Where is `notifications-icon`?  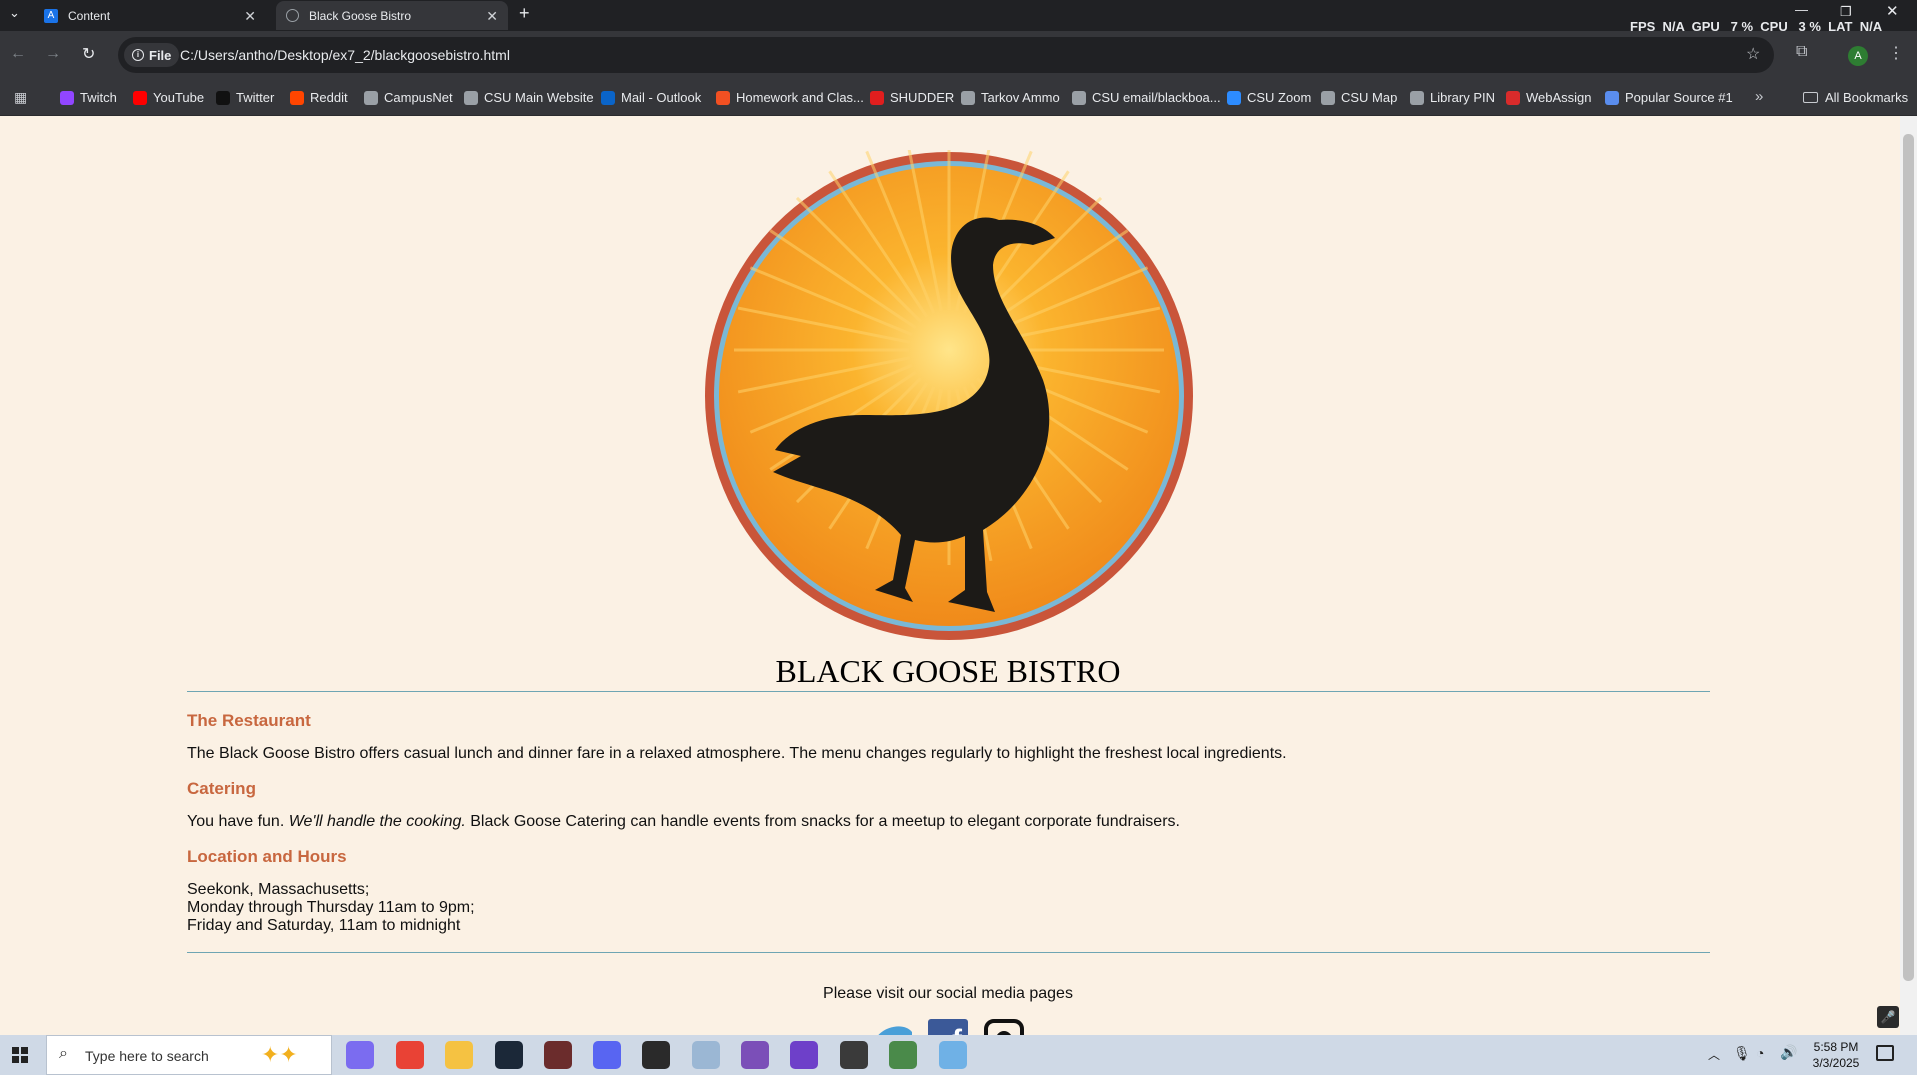
notifications-icon is located at coordinates (1885, 1053).